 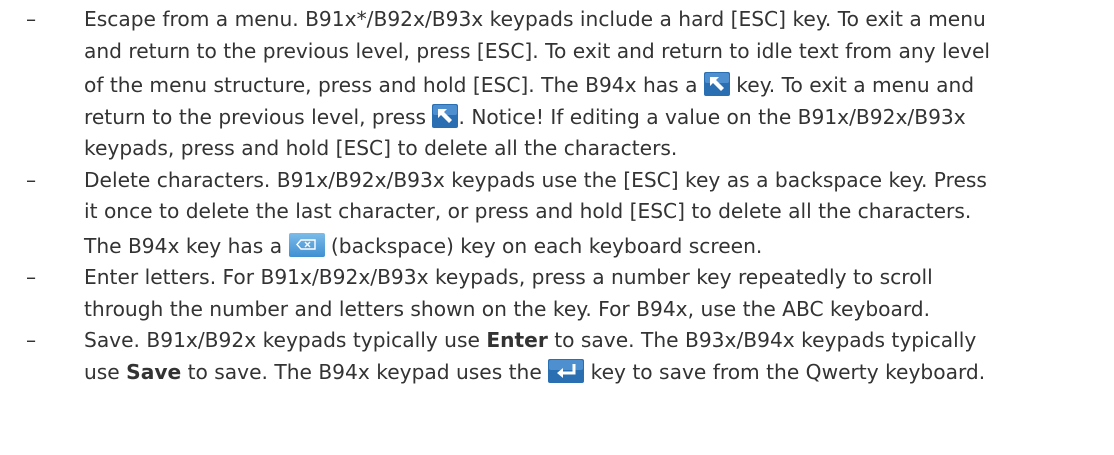 I want to click on text-span: return to the previous level, press, so click(x=258, y=116).